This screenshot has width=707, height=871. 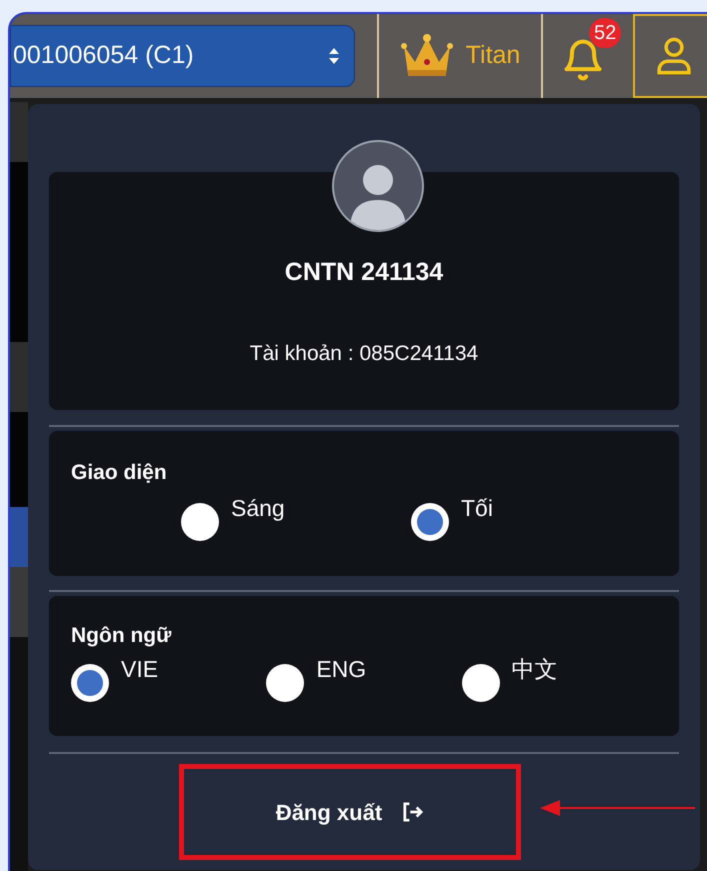 I want to click on user-name: CNTN 241134, so click(x=364, y=272).